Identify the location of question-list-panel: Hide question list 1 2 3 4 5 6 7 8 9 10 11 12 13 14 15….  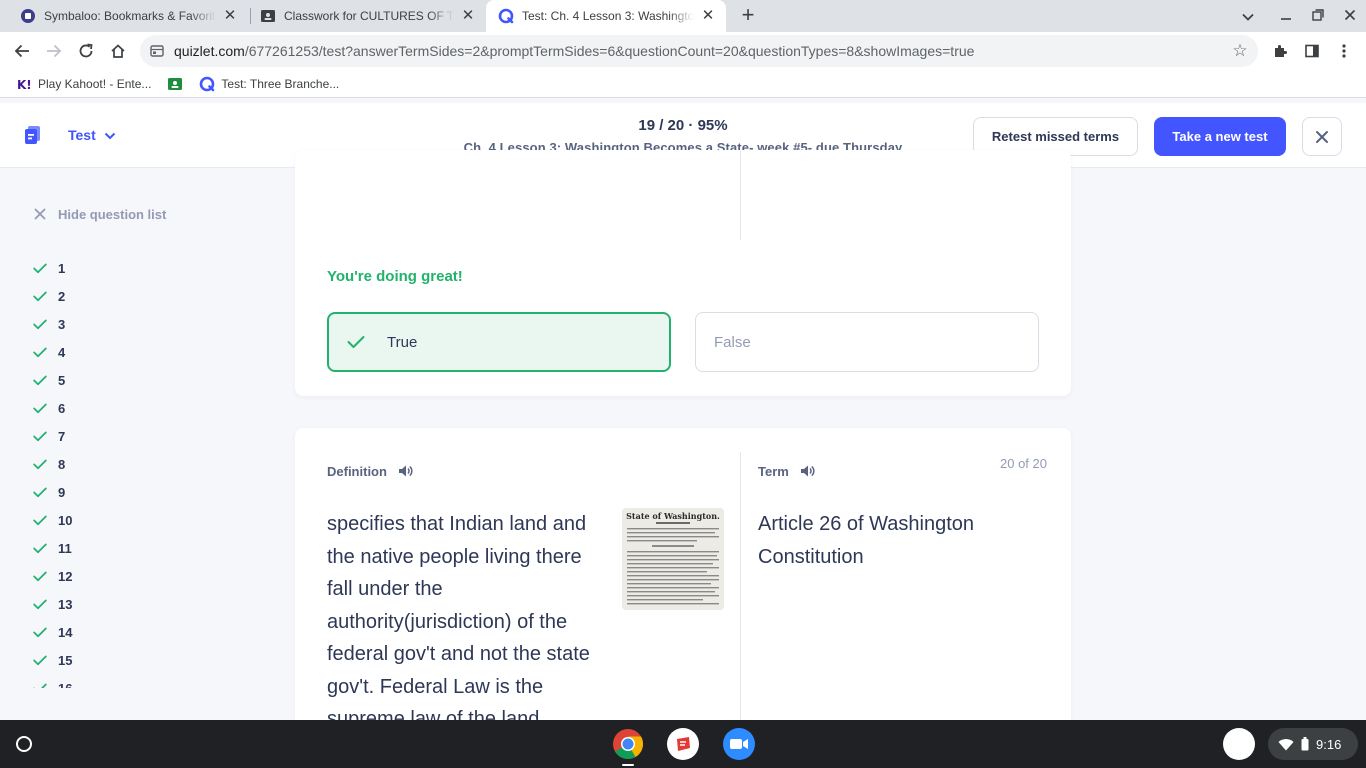
(145, 428).